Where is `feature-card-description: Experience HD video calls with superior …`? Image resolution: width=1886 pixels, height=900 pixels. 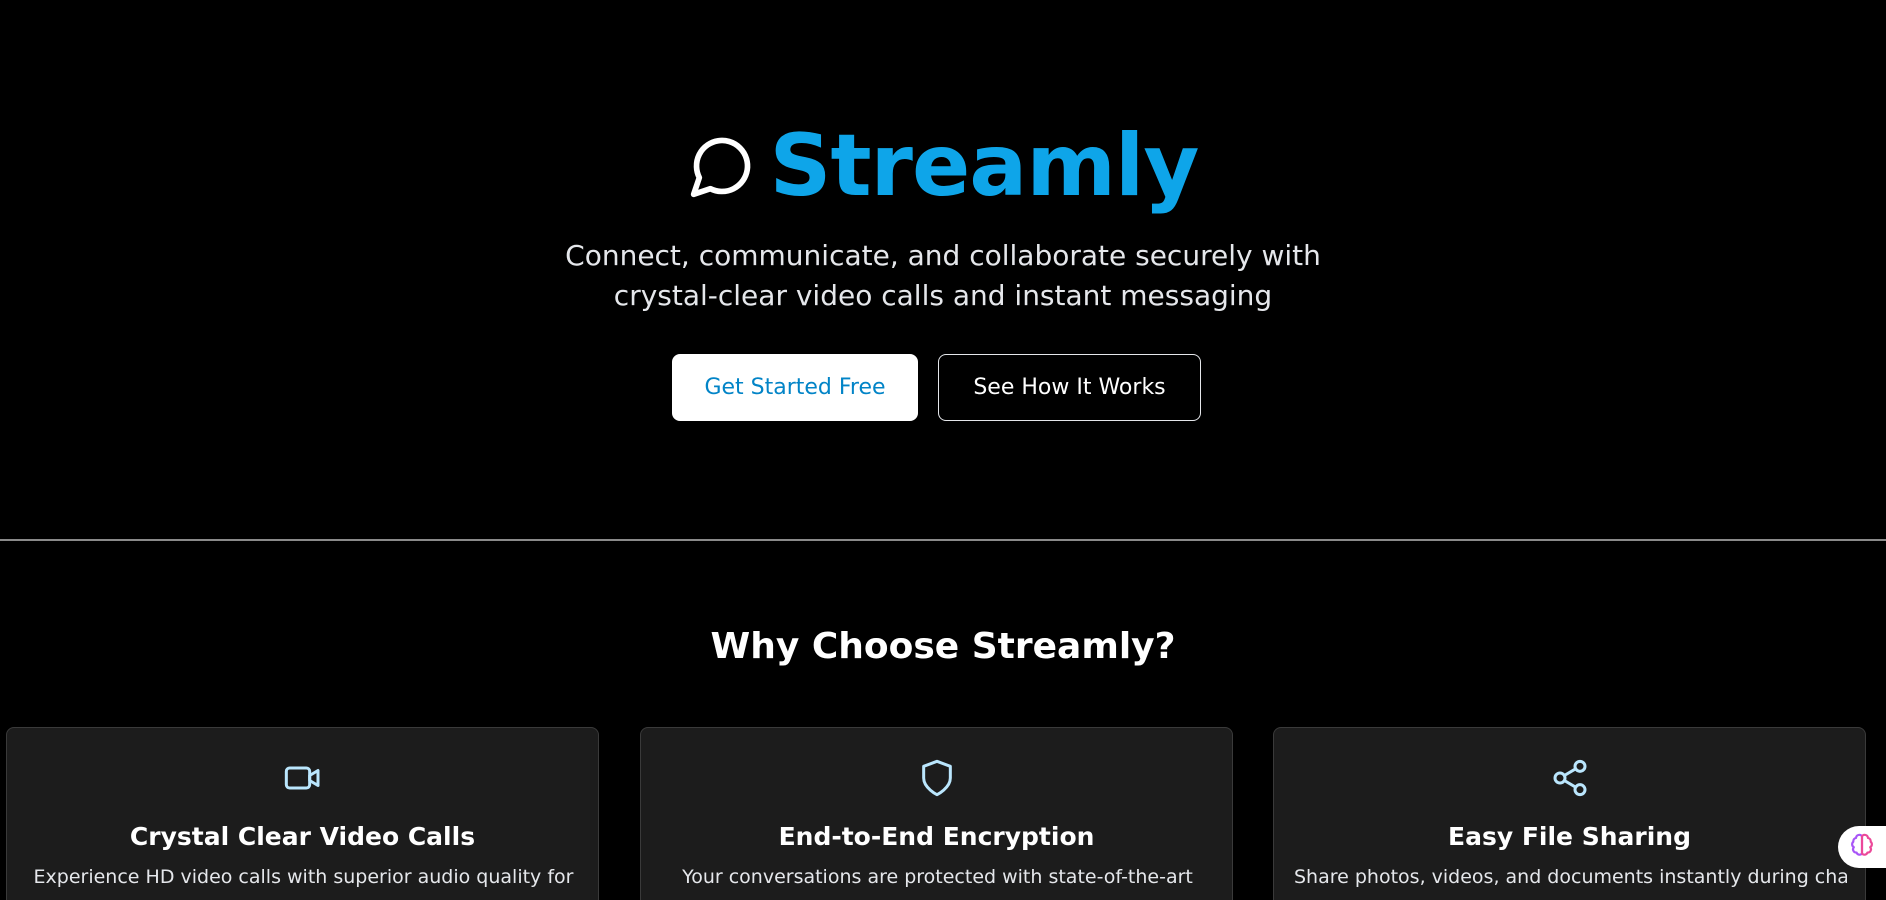
feature-card-description: Experience HD video calls with superior … is located at coordinates (303, 877).